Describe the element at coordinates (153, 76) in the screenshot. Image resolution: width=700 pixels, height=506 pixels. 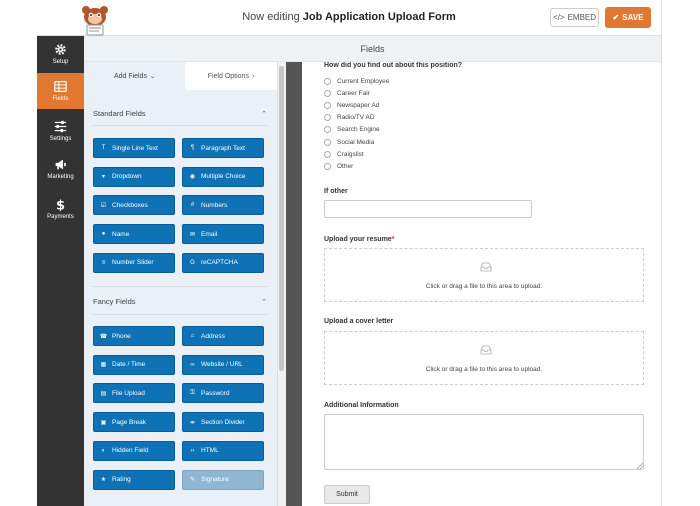
I see `chevron-down-icon: ⌄` at that location.